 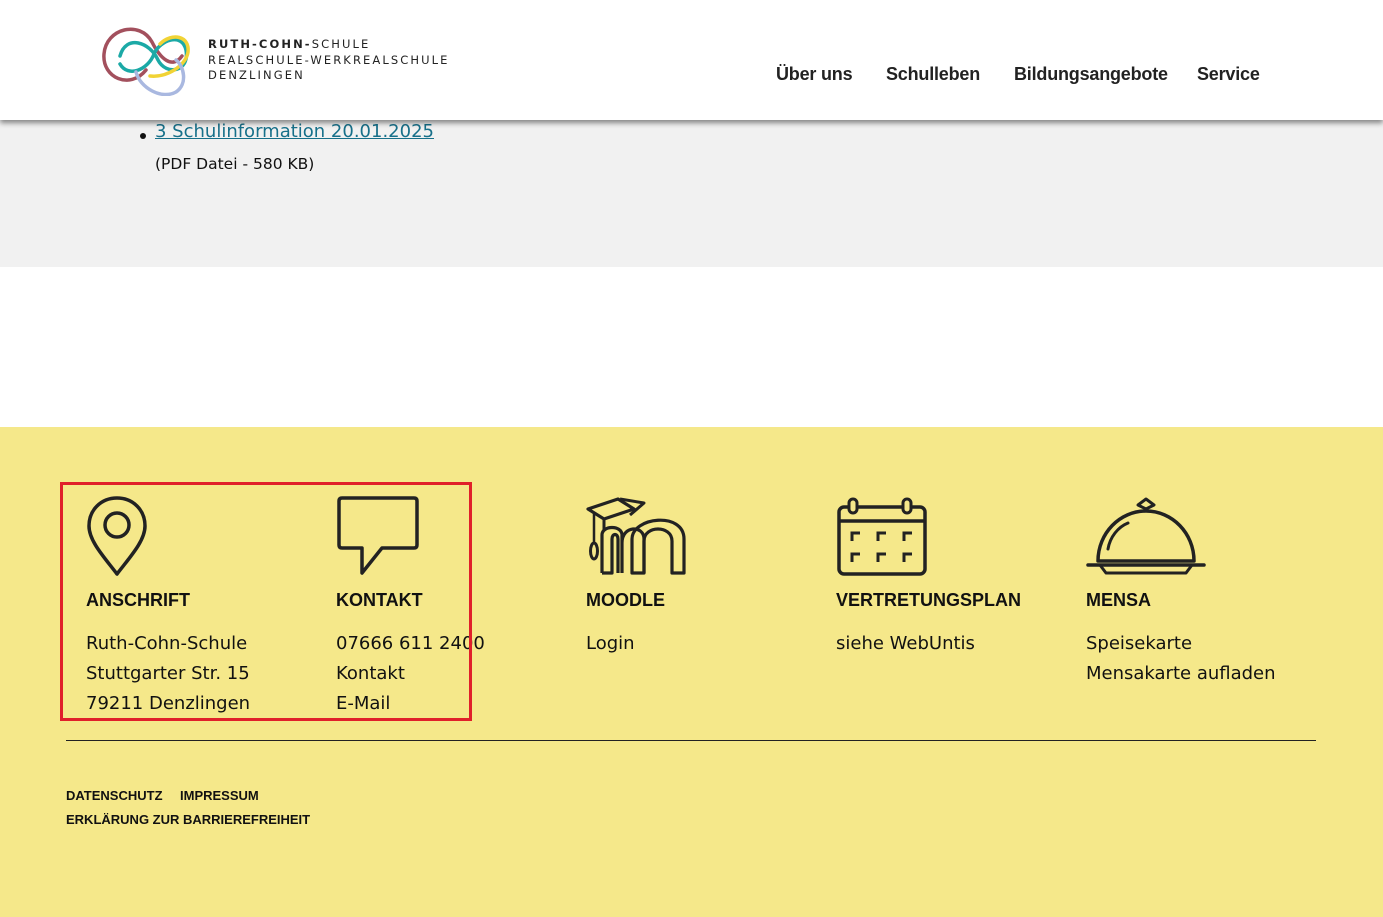 I want to click on vertretungsplan-title: VERTRETUNGSPLAN, so click(x=929, y=600).